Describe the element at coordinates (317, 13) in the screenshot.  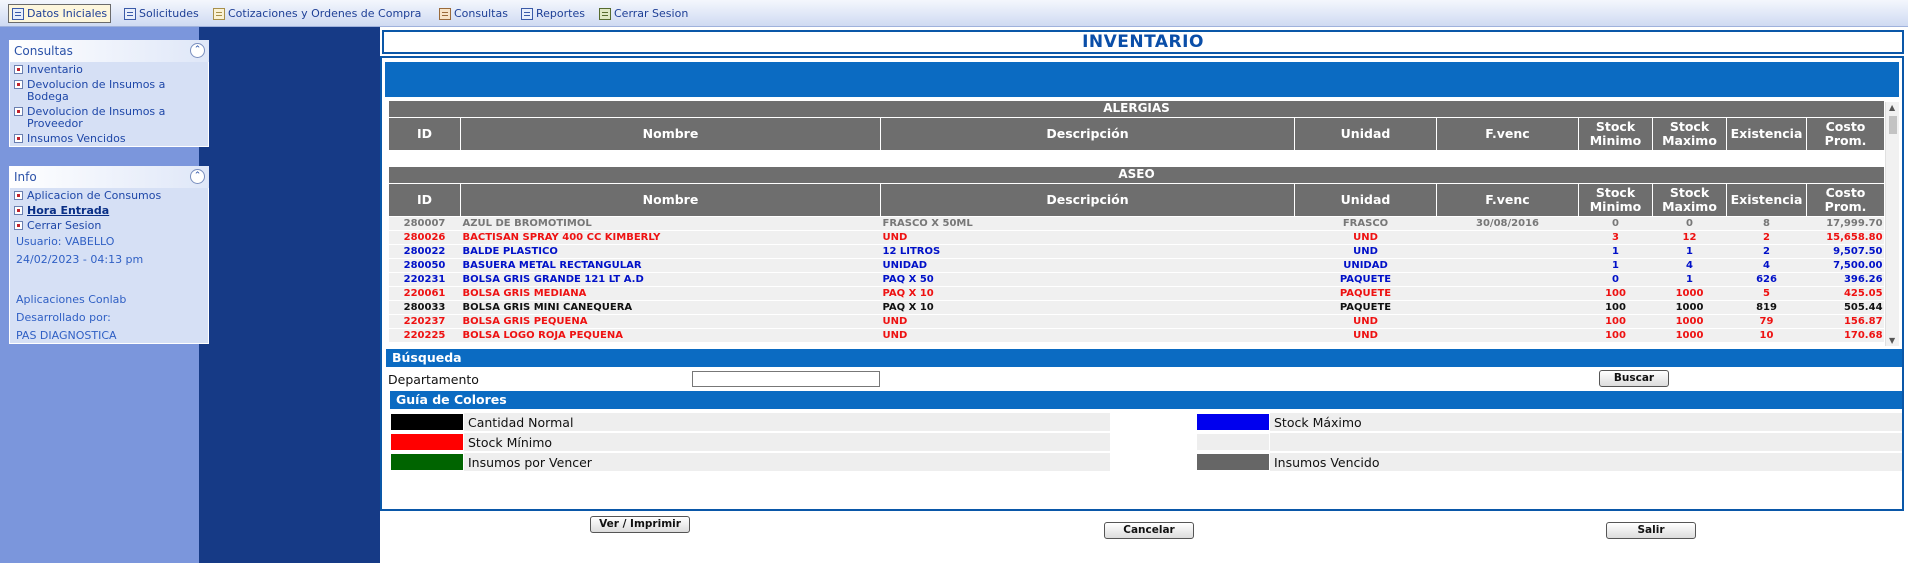
I see `menu-cotizaciones: Cotizaciones y Ordenes de Compra` at that location.